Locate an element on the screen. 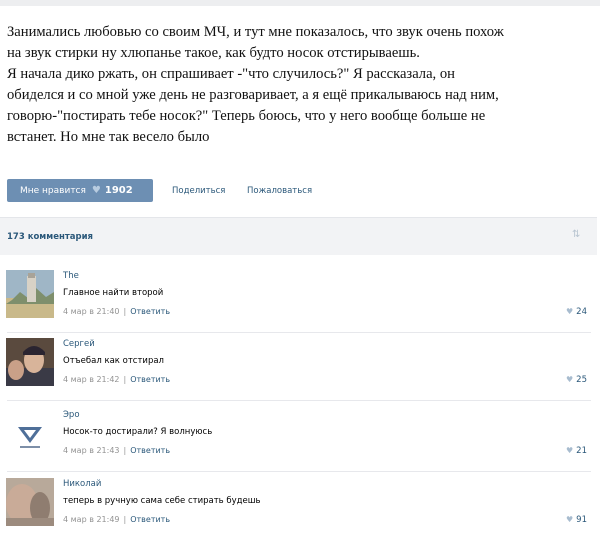  comment-author: Сергей is located at coordinates (79, 344).